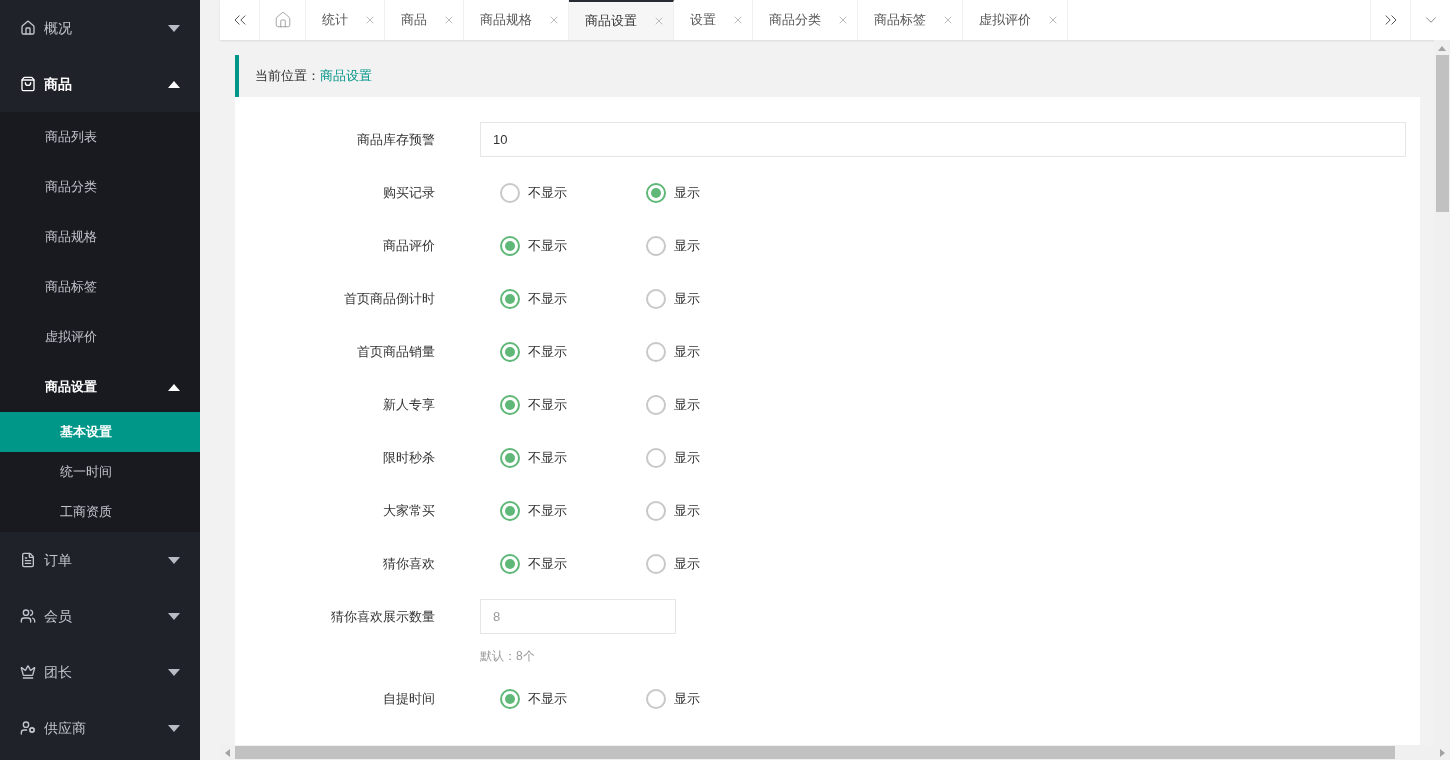 The width and height of the screenshot is (1450, 760). What do you see at coordinates (100, 616) in the screenshot?
I see `sidebar-item: 会员` at bounding box center [100, 616].